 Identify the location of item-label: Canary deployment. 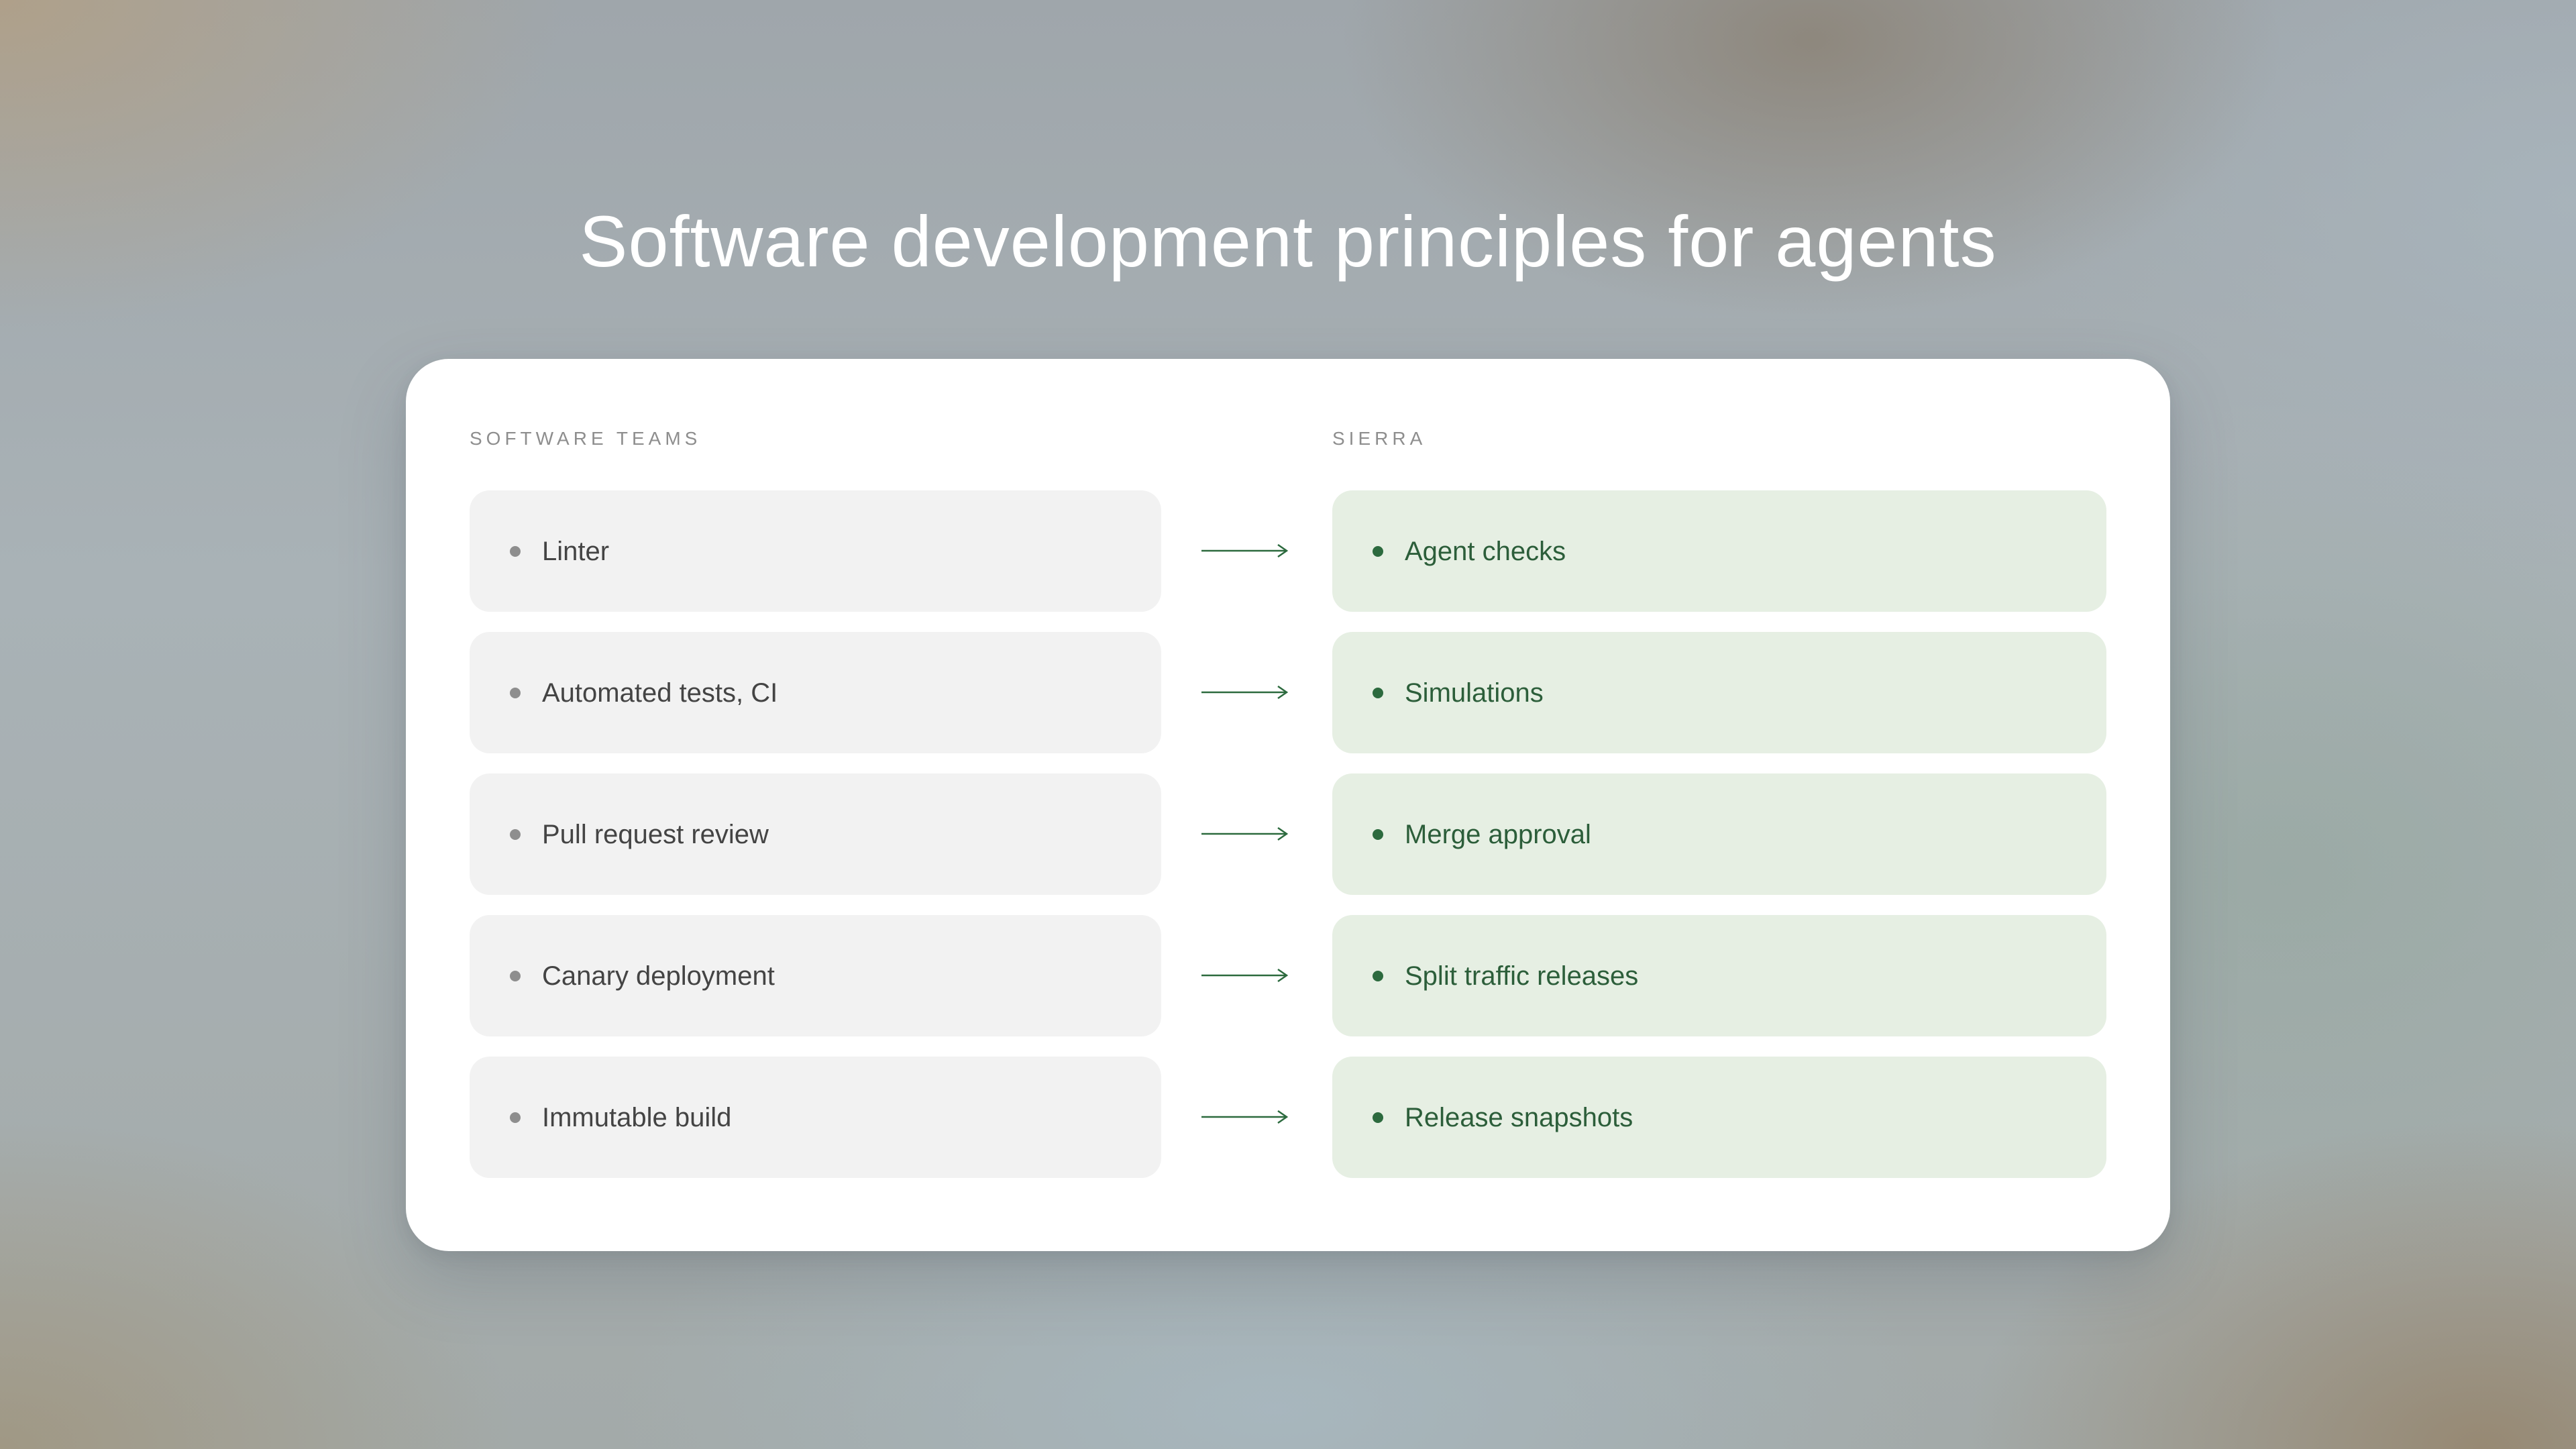
(658, 976).